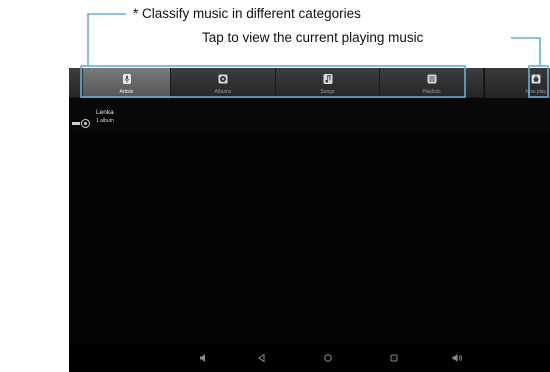 Image resolution: width=550 pixels, height=372 pixels. Describe the element at coordinates (85, 123) in the screenshot. I see `expand-icon` at that location.